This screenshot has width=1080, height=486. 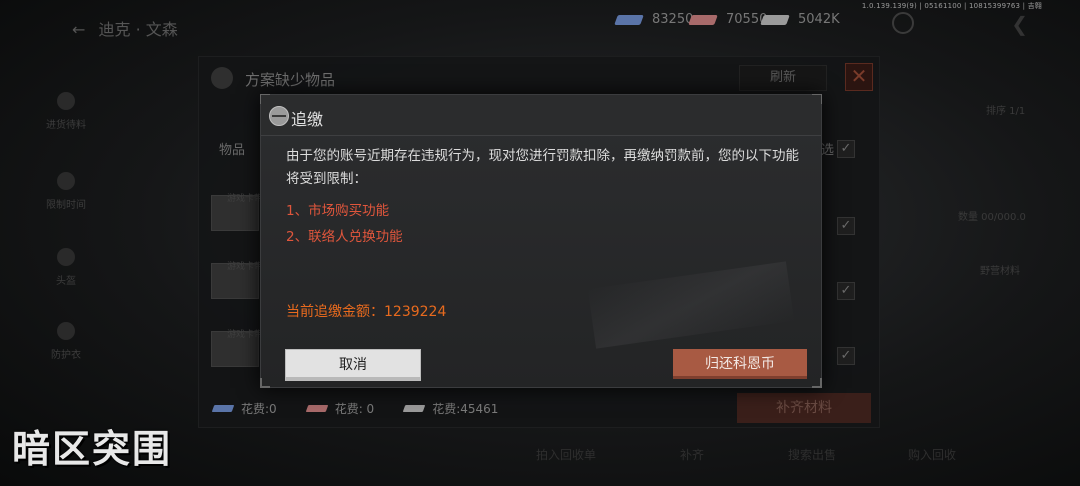 I want to click on dialog-logo-icon, so click(x=279, y=116).